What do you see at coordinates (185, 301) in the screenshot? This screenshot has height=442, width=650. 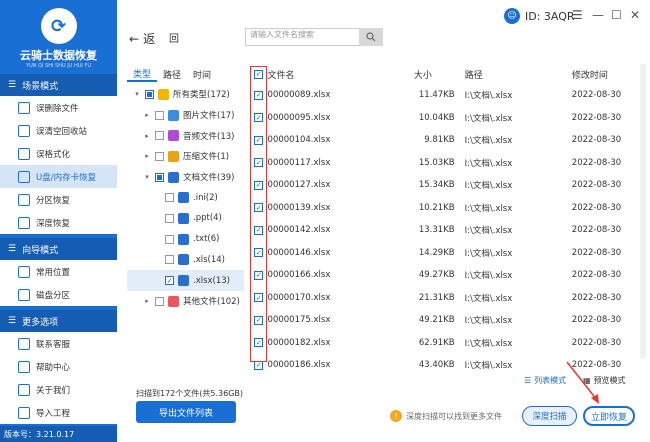 I see `tree-row: ▸ 其他文件(102)` at bounding box center [185, 301].